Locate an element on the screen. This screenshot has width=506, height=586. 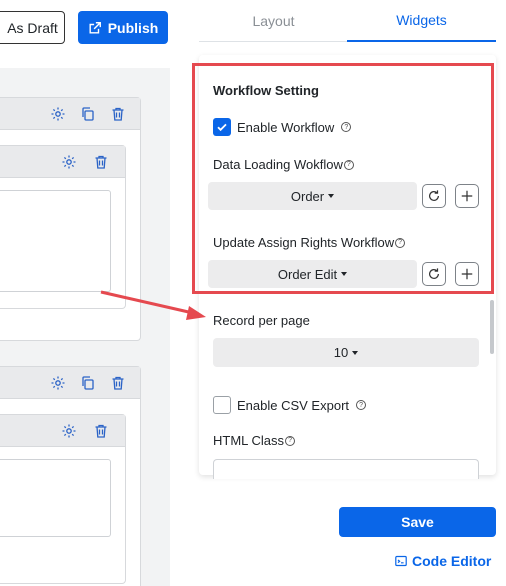
code-editor-link: Code Editor is located at coordinates (443, 561).